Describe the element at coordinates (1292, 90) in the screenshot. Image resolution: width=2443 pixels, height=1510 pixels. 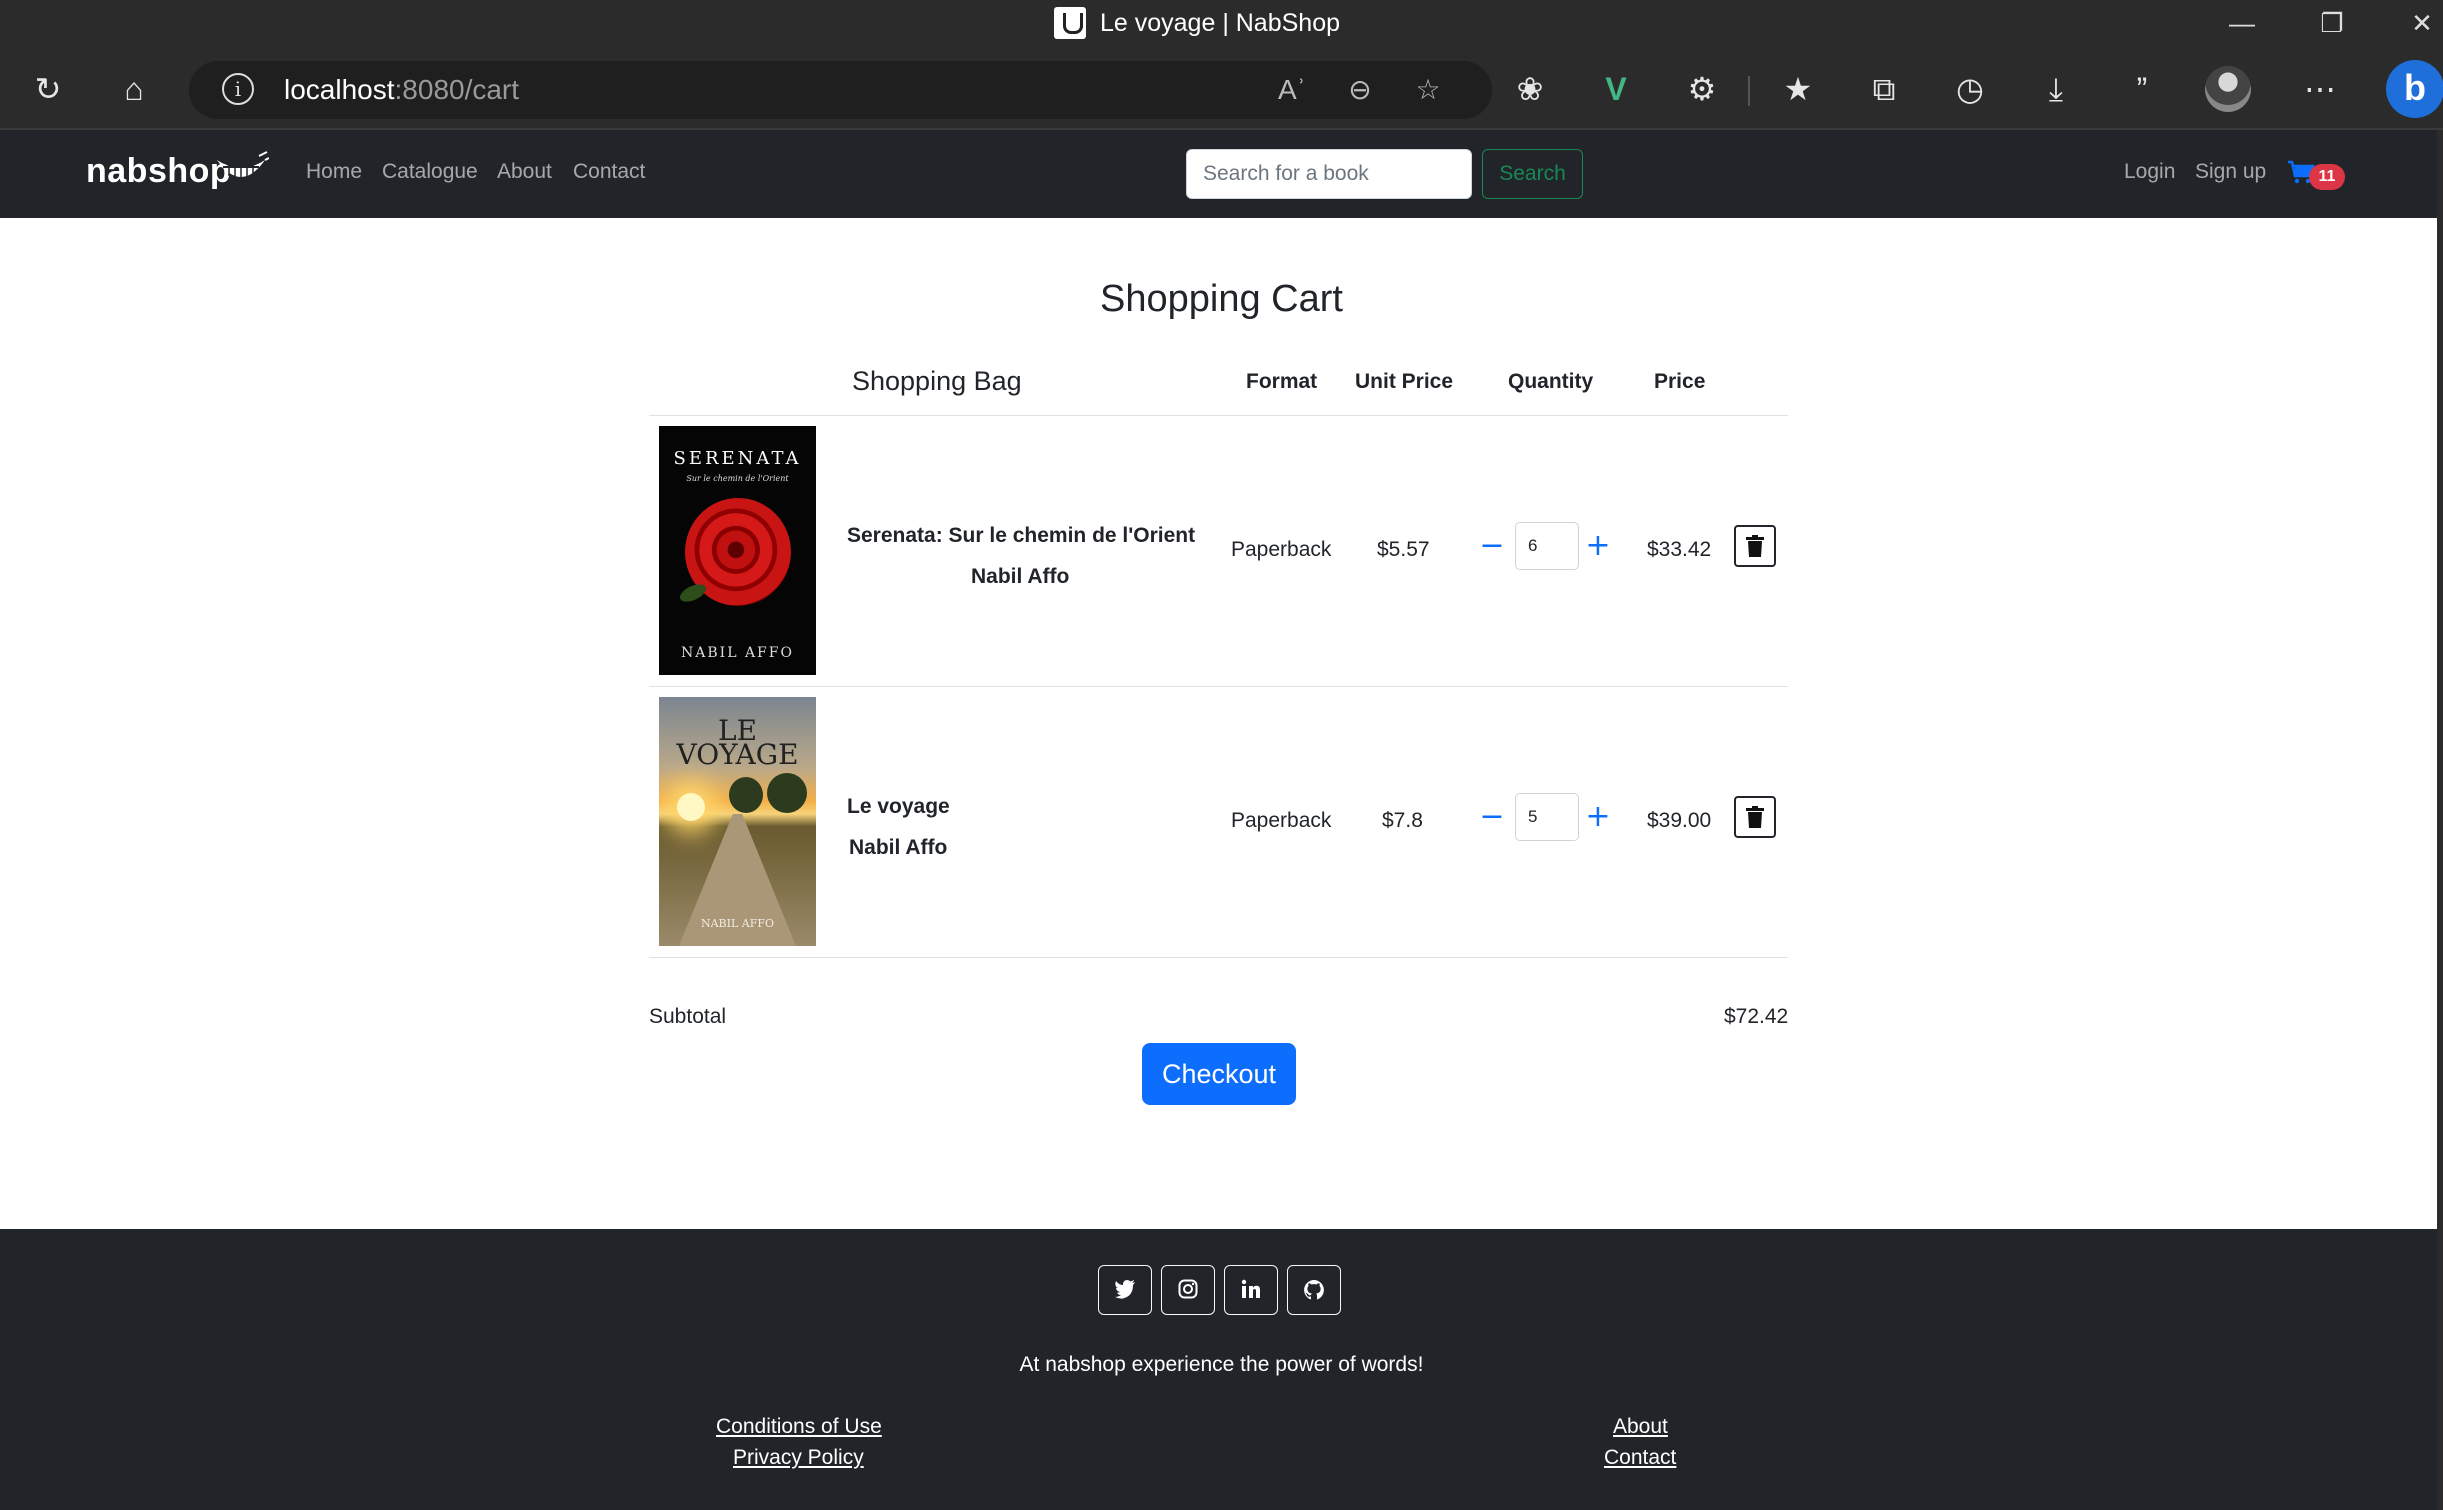
I see `read-aloud-icon: Aʾ` at that location.